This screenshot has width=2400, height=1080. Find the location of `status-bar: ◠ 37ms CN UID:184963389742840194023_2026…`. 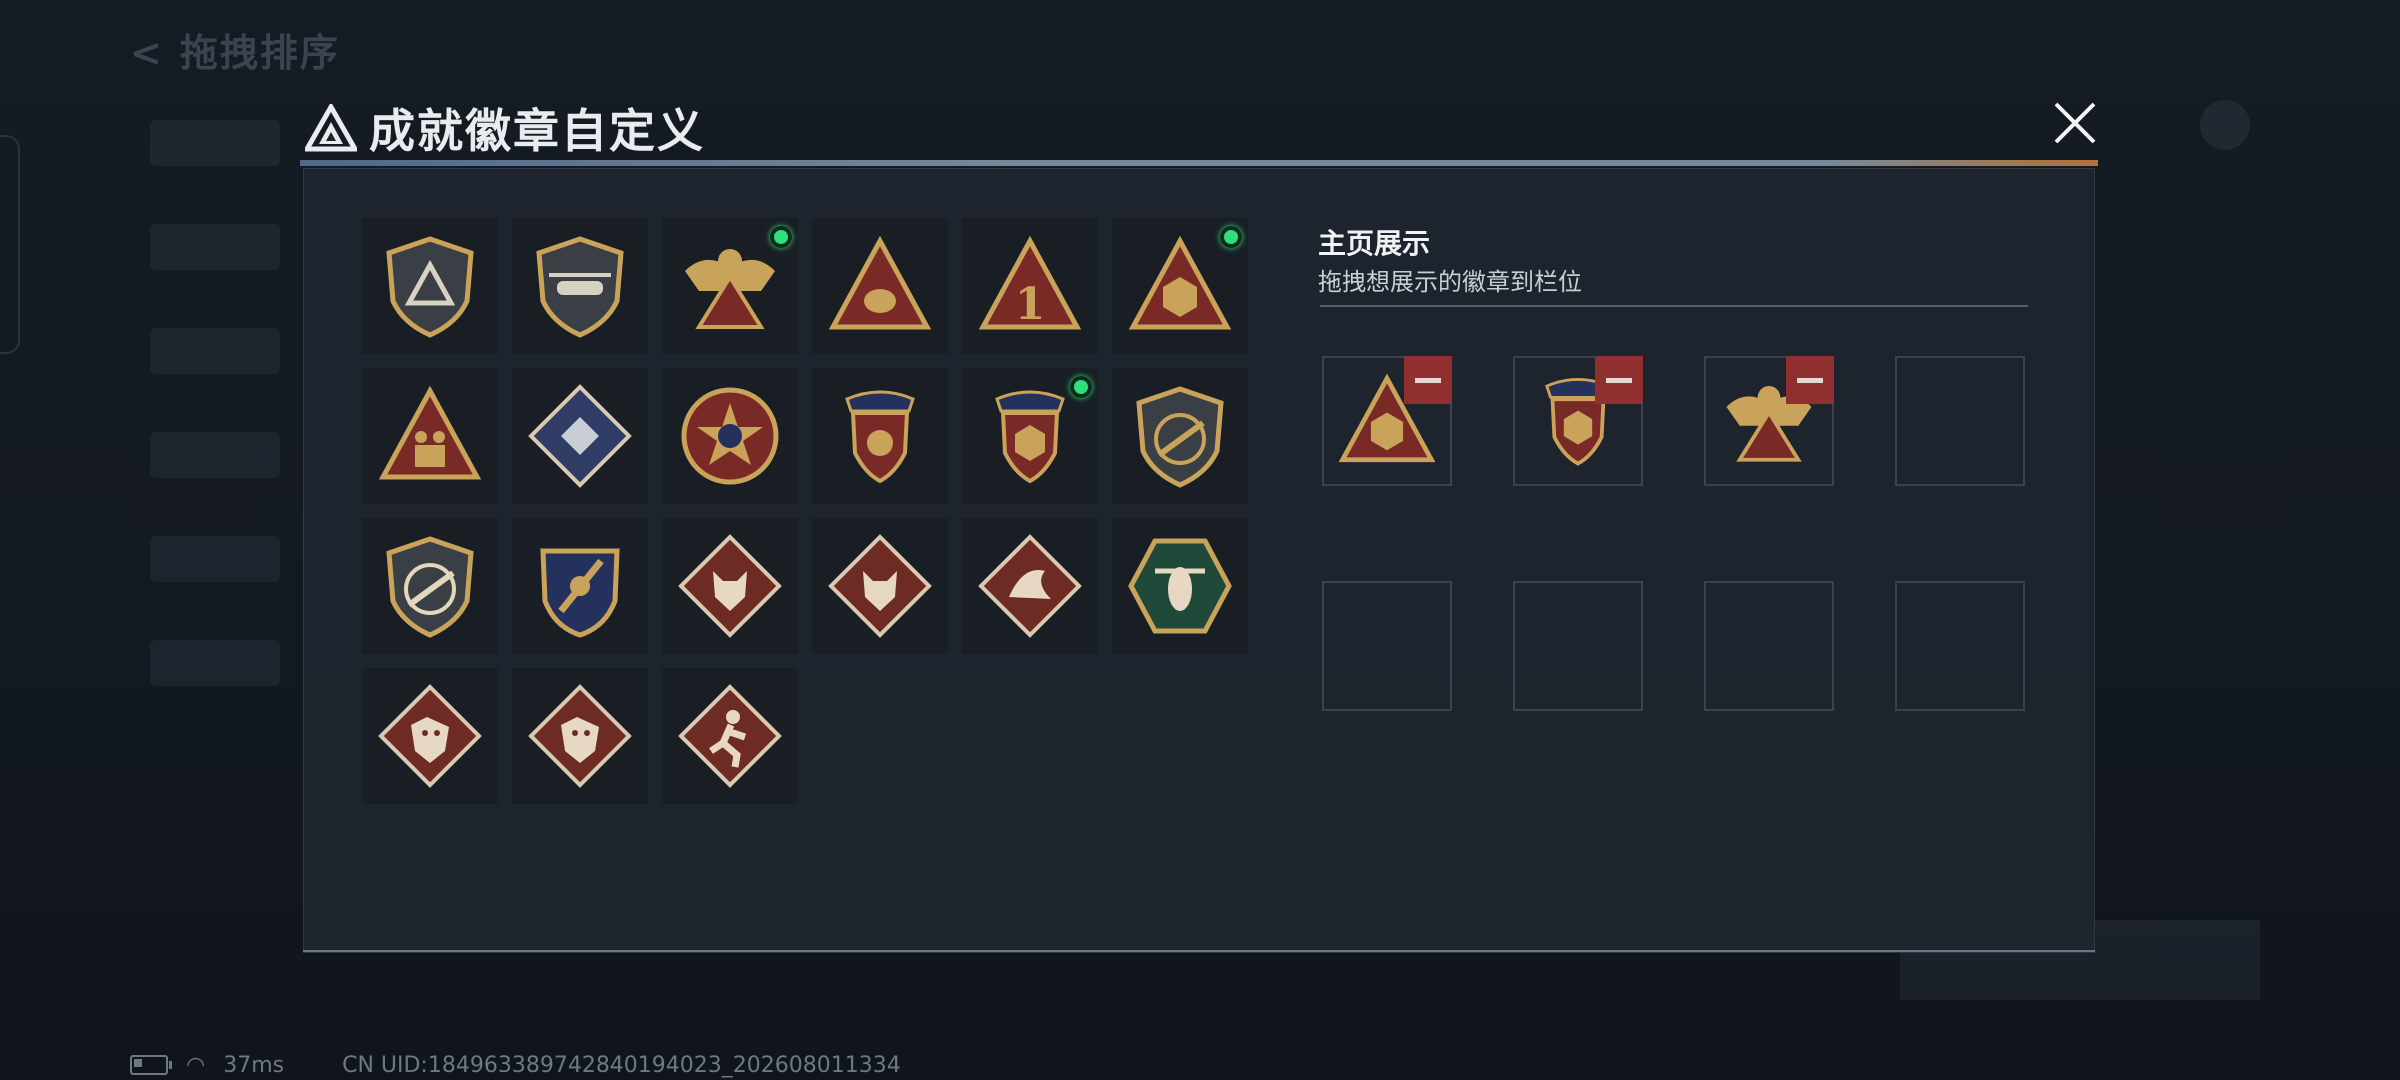

status-bar: ◠ 37ms CN UID:184963389742840194023_2026… is located at coordinates (515, 1065).